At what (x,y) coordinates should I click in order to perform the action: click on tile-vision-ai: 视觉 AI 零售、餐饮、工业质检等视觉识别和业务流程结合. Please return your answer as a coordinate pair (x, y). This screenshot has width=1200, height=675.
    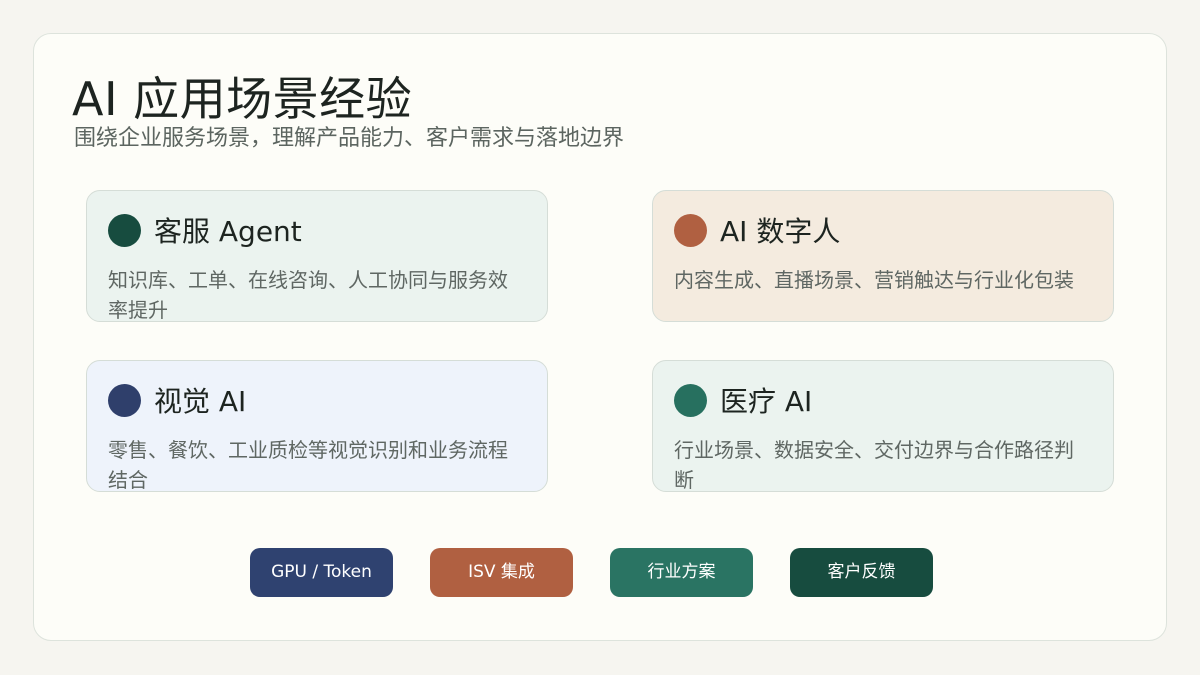
    Looking at the image, I should click on (317, 426).